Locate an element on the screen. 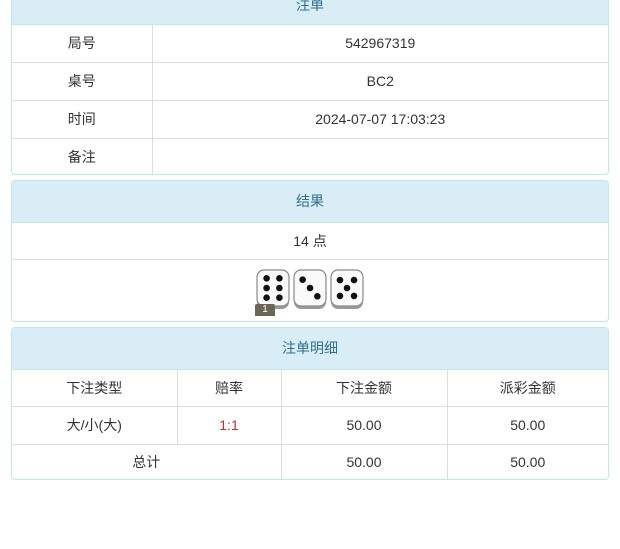 The image size is (620, 549). die-body is located at coordinates (273, 288).